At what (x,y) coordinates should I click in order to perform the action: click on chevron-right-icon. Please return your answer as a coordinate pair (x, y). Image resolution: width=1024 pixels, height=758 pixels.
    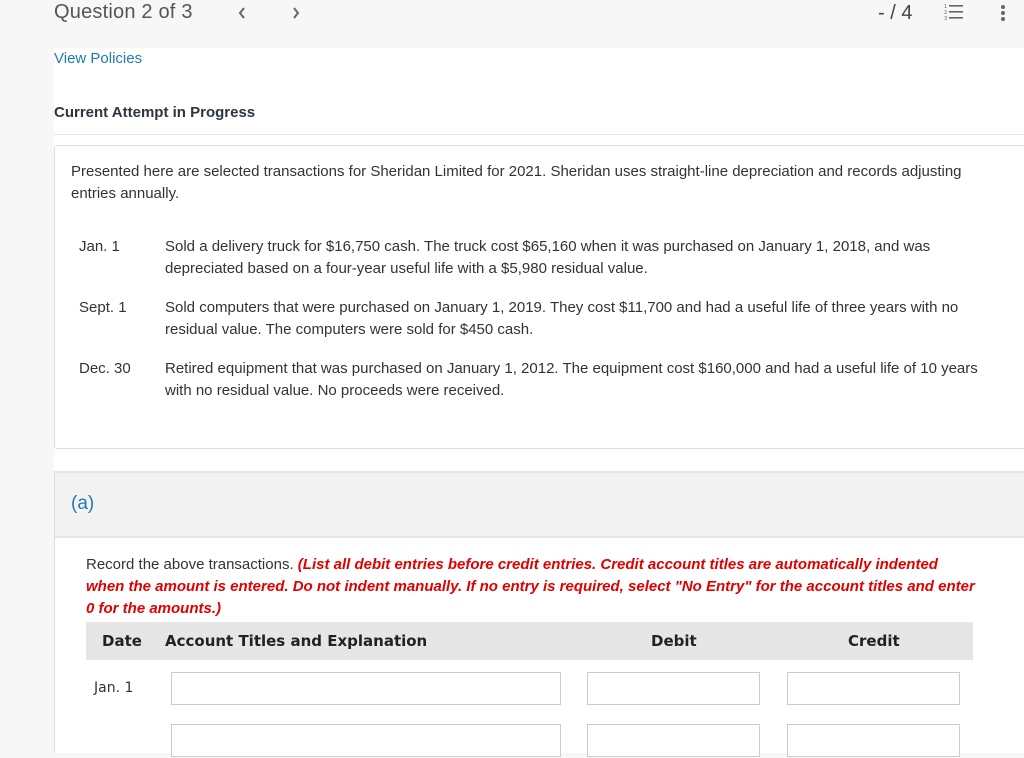
    Looking at the image, I should click on (296, 13).